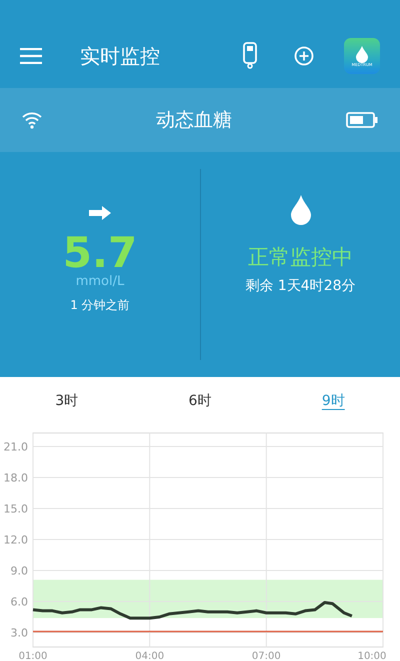 The width and height of the screenshot is (400, 661). What do you see at coordinates (372, 656) in the screenshot?
I see `x-tick-label: 10:00` at bounding box center [372, 656].